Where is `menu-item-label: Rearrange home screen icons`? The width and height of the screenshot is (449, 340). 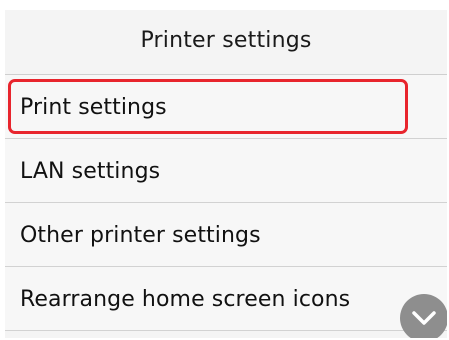
menu-item-label: Rearrange home screen icons is located at coordinates (185, 299).